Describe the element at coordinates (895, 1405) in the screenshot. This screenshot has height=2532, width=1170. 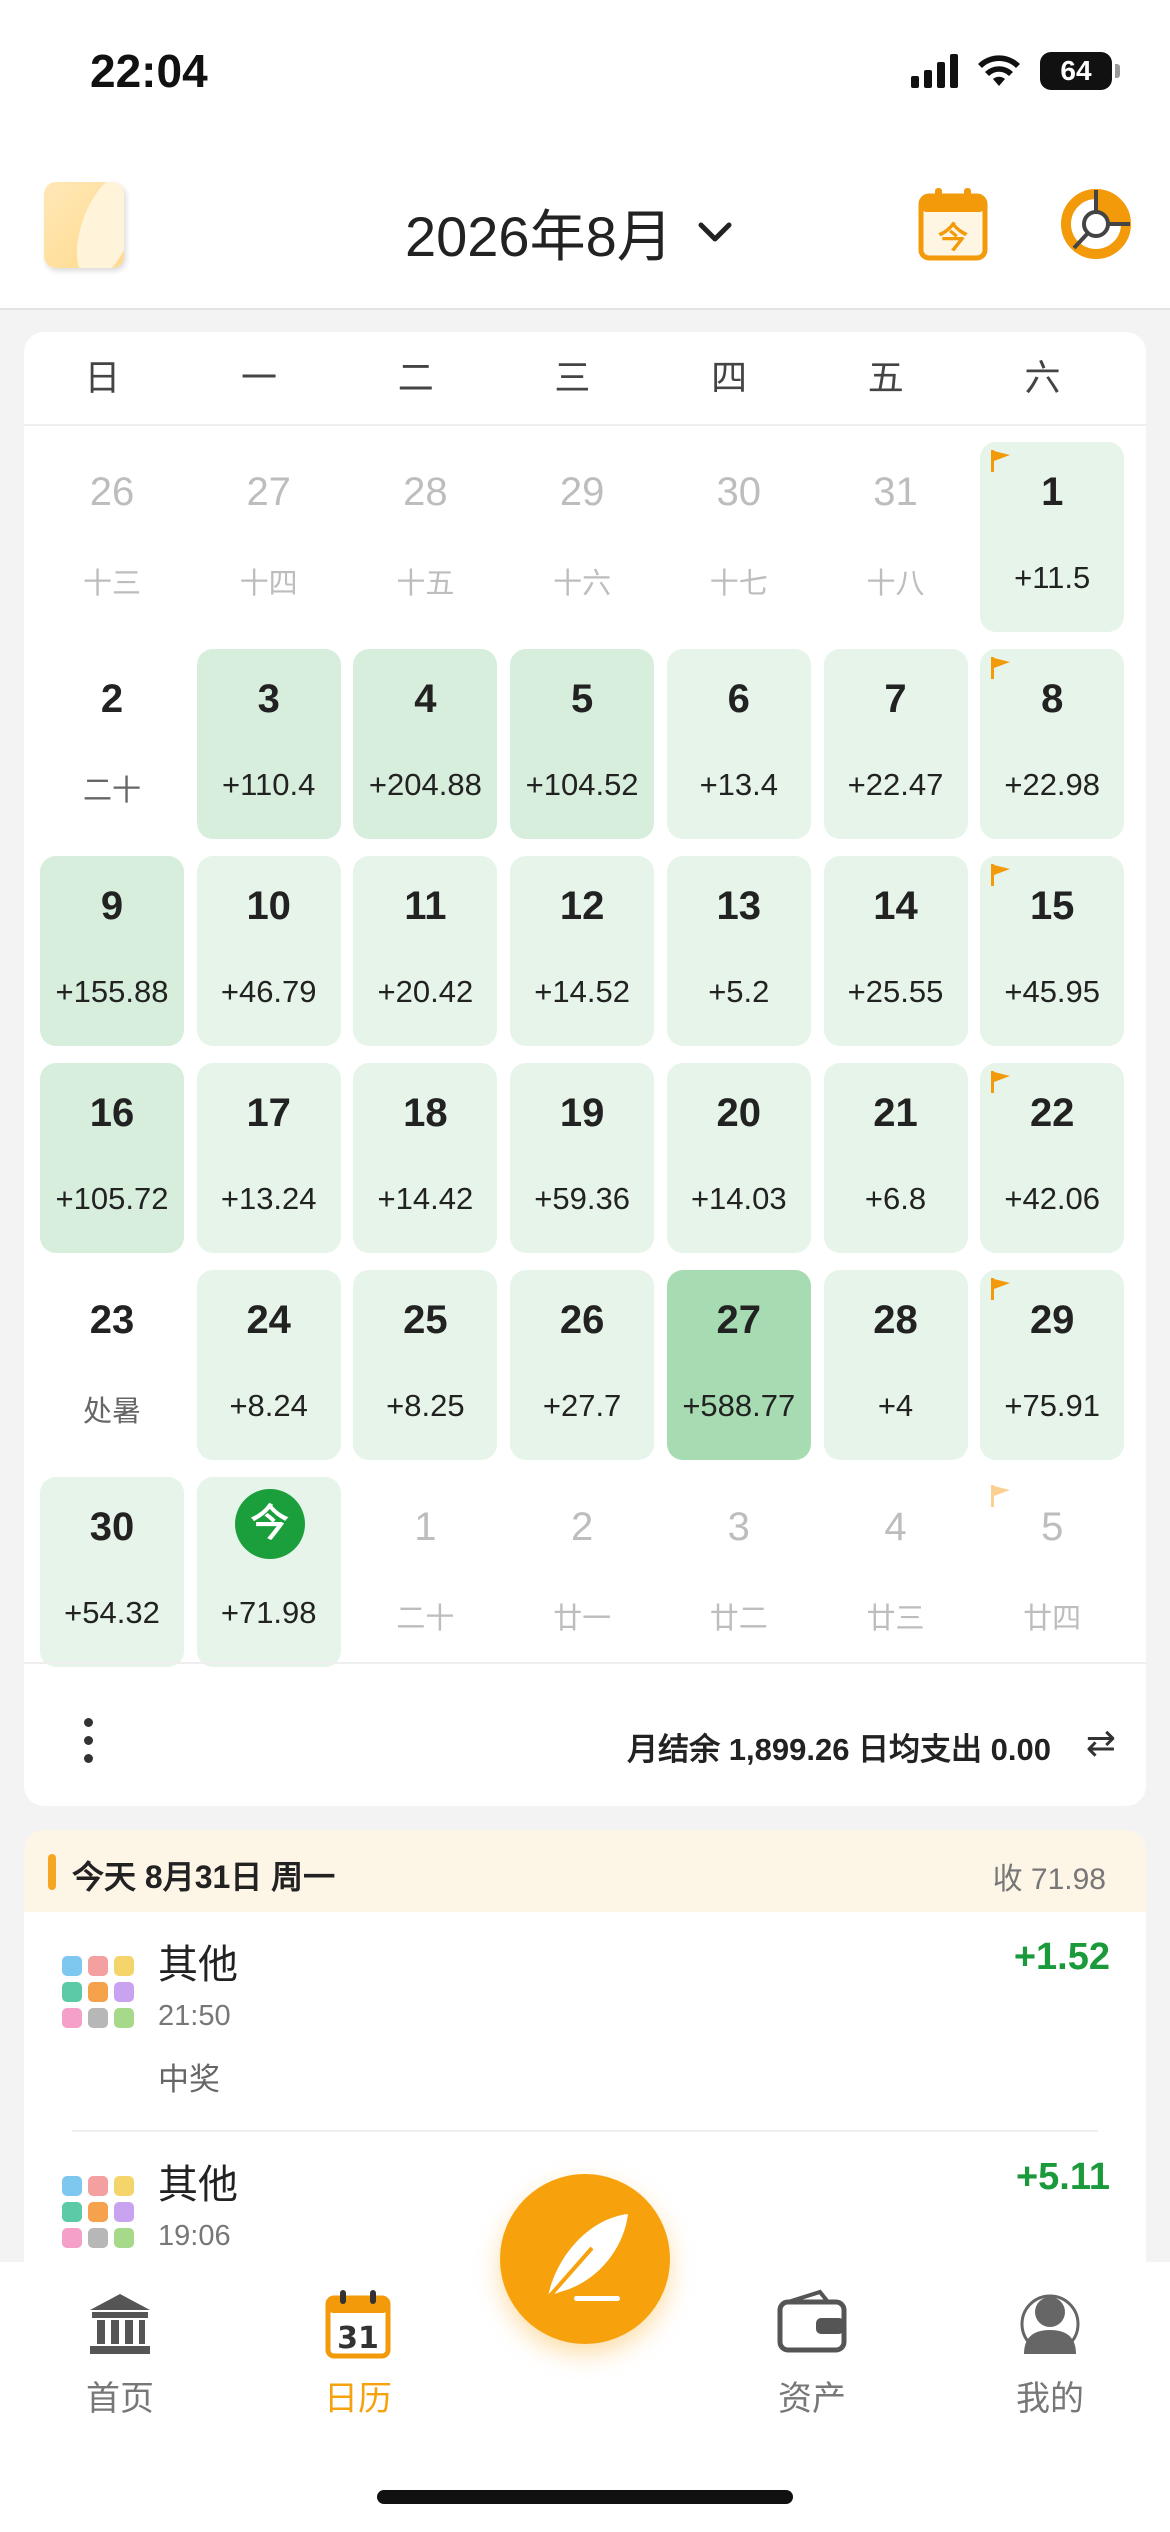
I see `day-income: +4` at that location.